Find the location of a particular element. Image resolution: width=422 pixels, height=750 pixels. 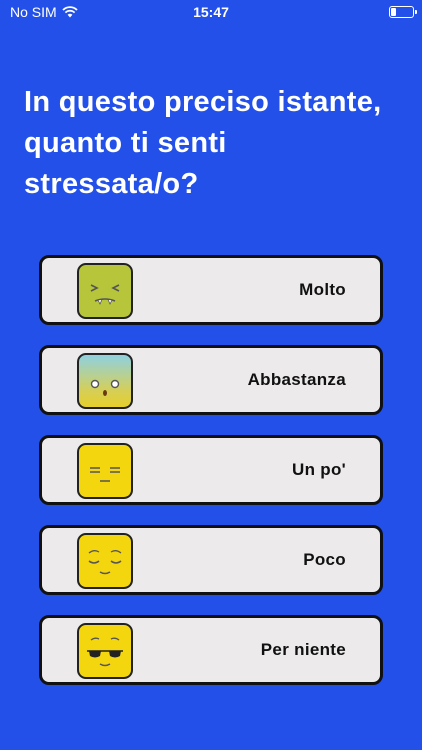

worried-face-icon is located at coordinates (105, 381).